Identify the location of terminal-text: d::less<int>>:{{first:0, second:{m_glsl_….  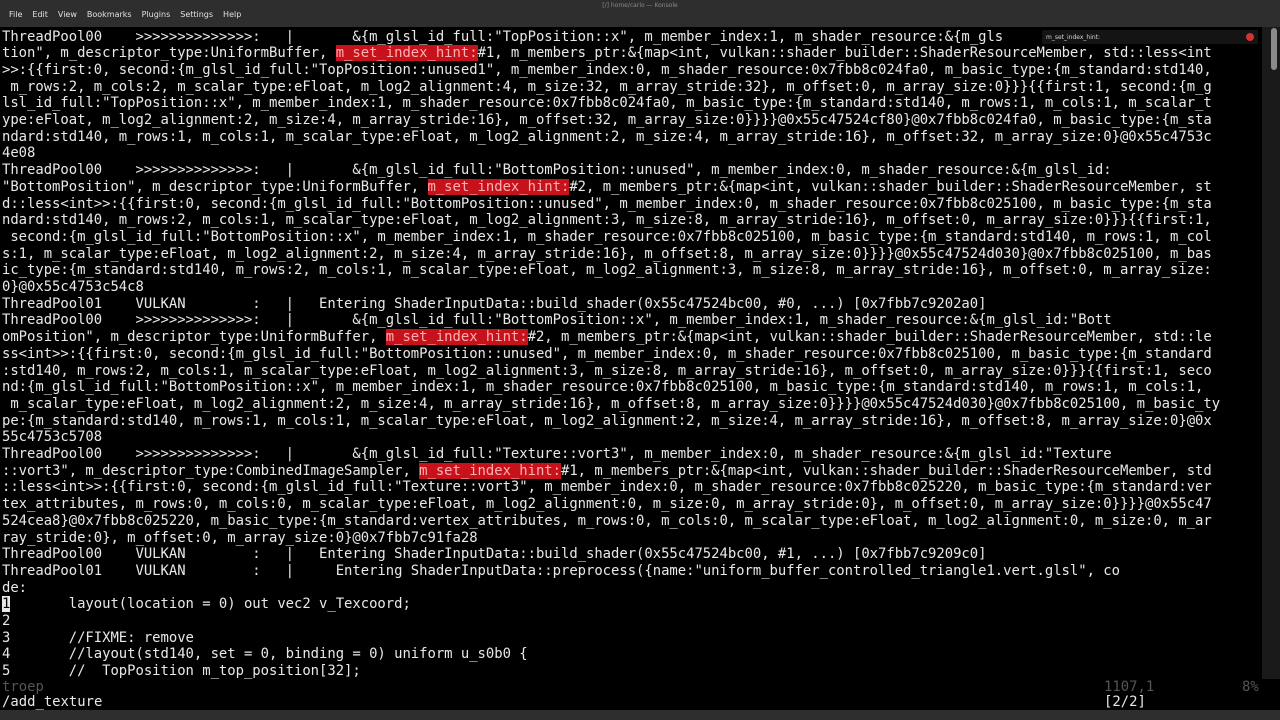
(607, 203).